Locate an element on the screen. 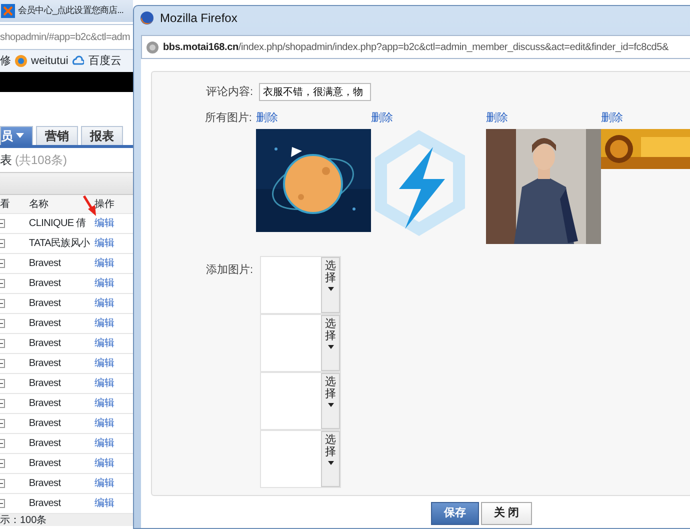 Image resolution: width=690 pixels, height=529 pixels. list-title: 表 is located at coordinates (6, 160).